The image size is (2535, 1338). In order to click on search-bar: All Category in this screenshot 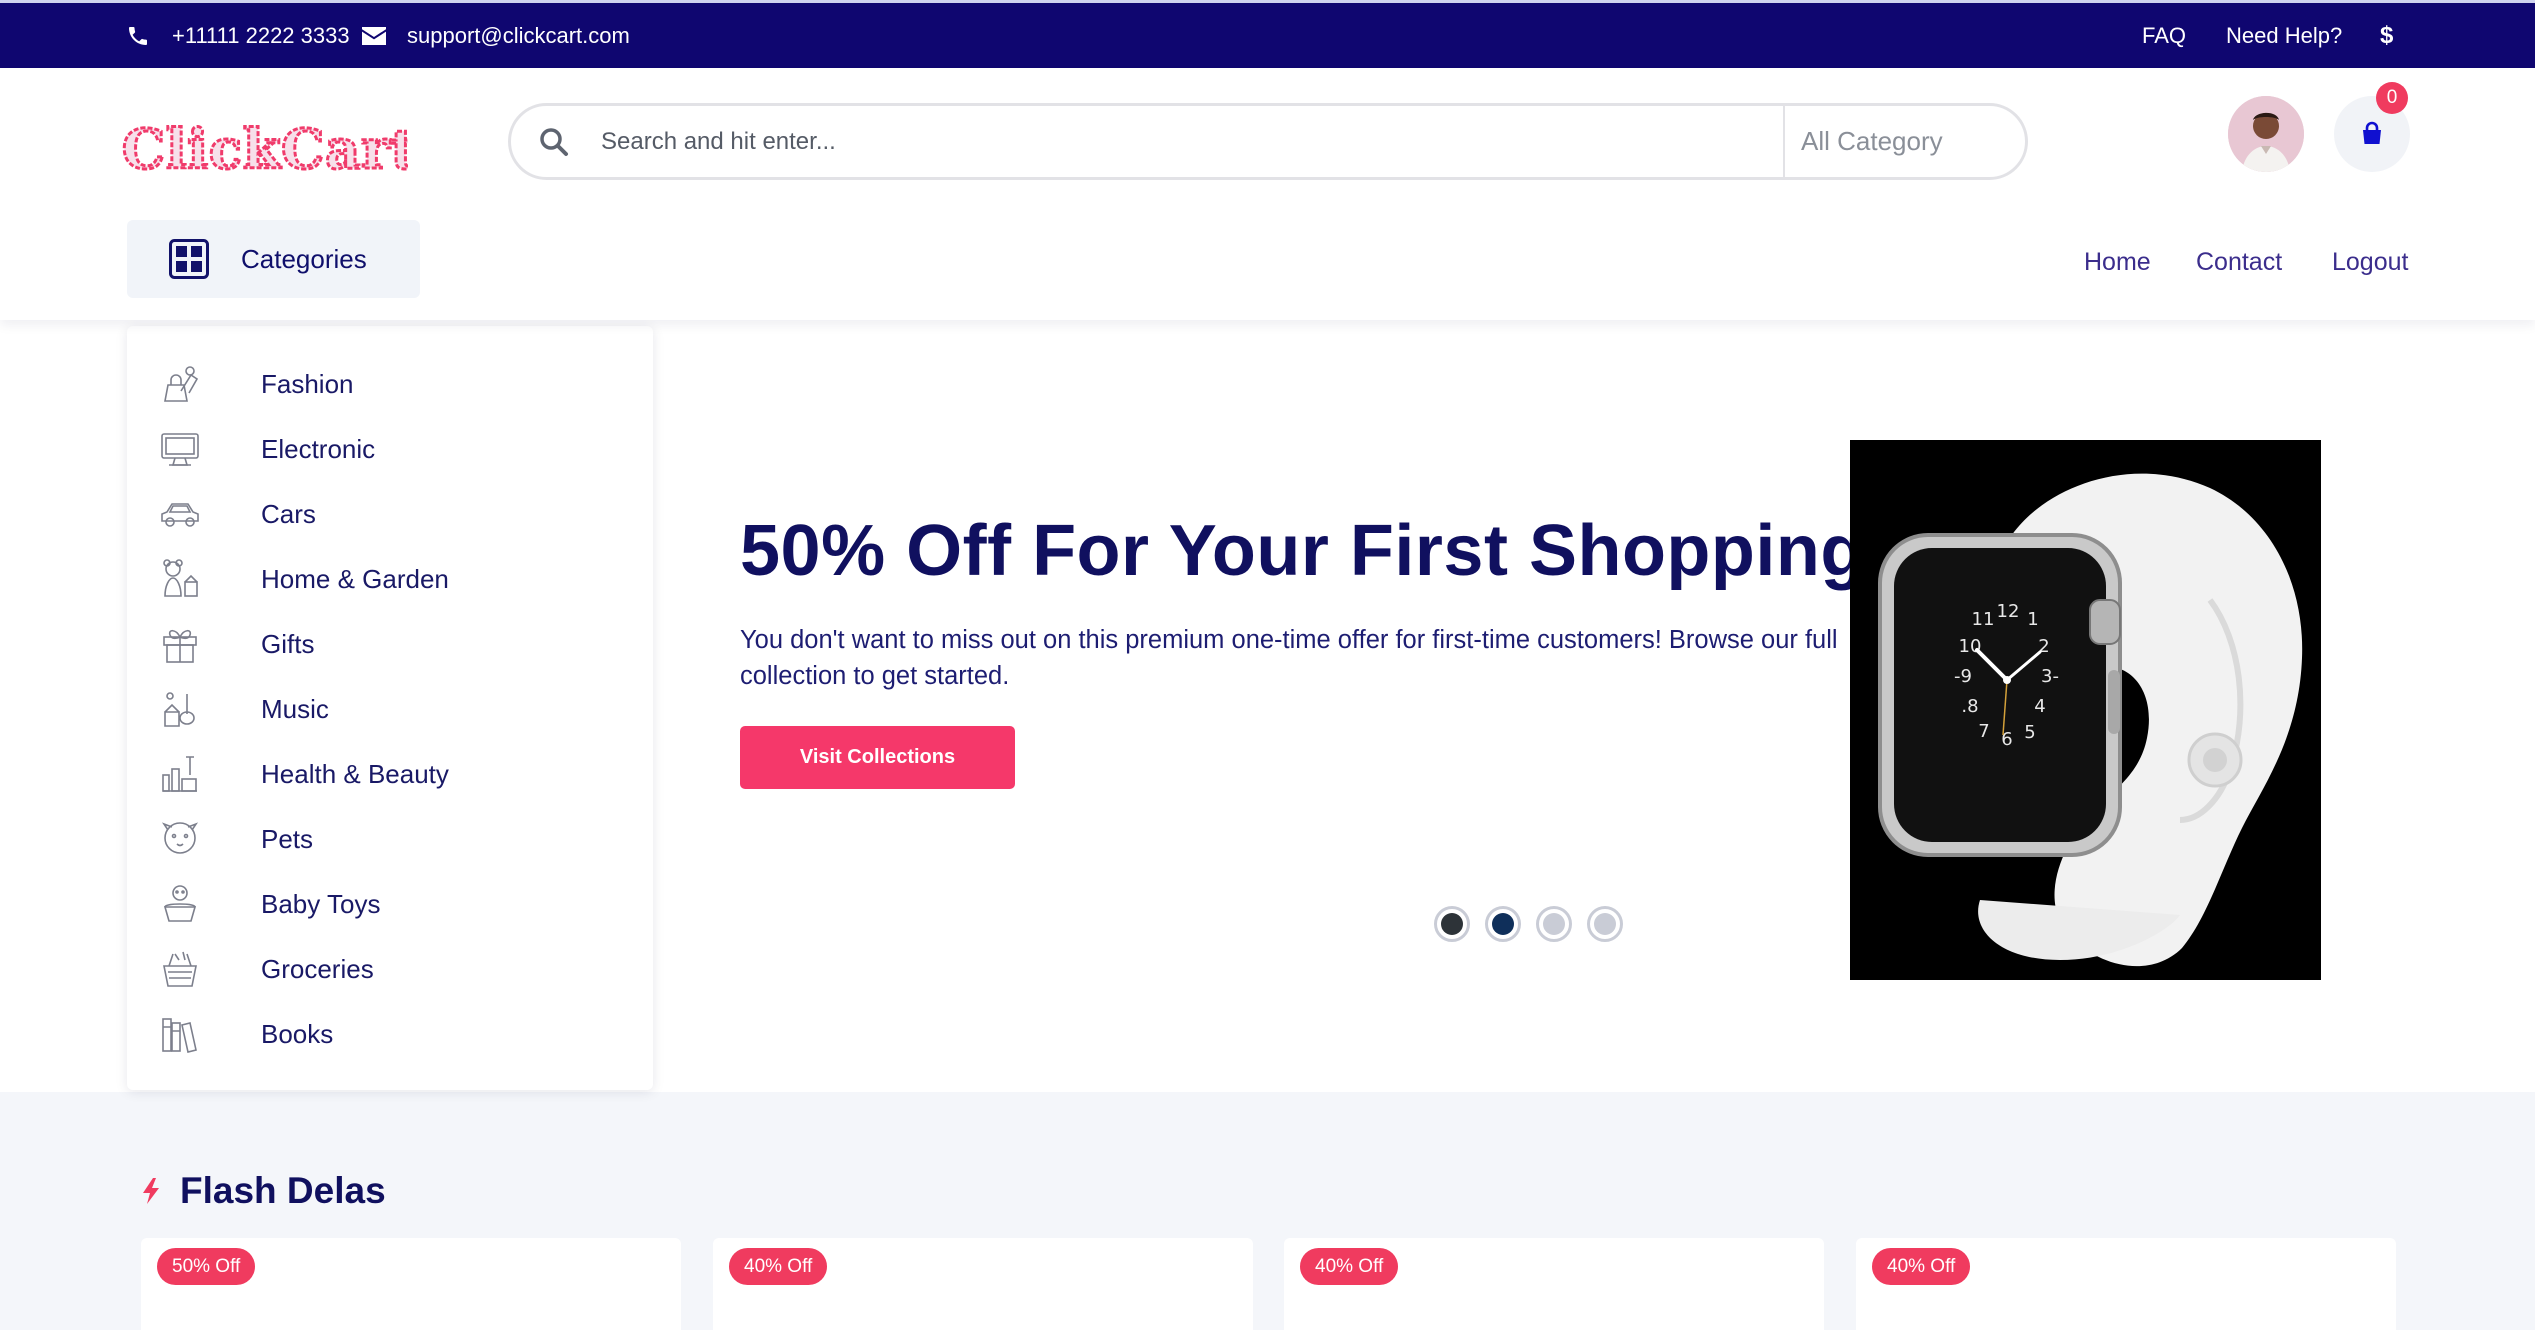, I will do `click(1268, 141)`.